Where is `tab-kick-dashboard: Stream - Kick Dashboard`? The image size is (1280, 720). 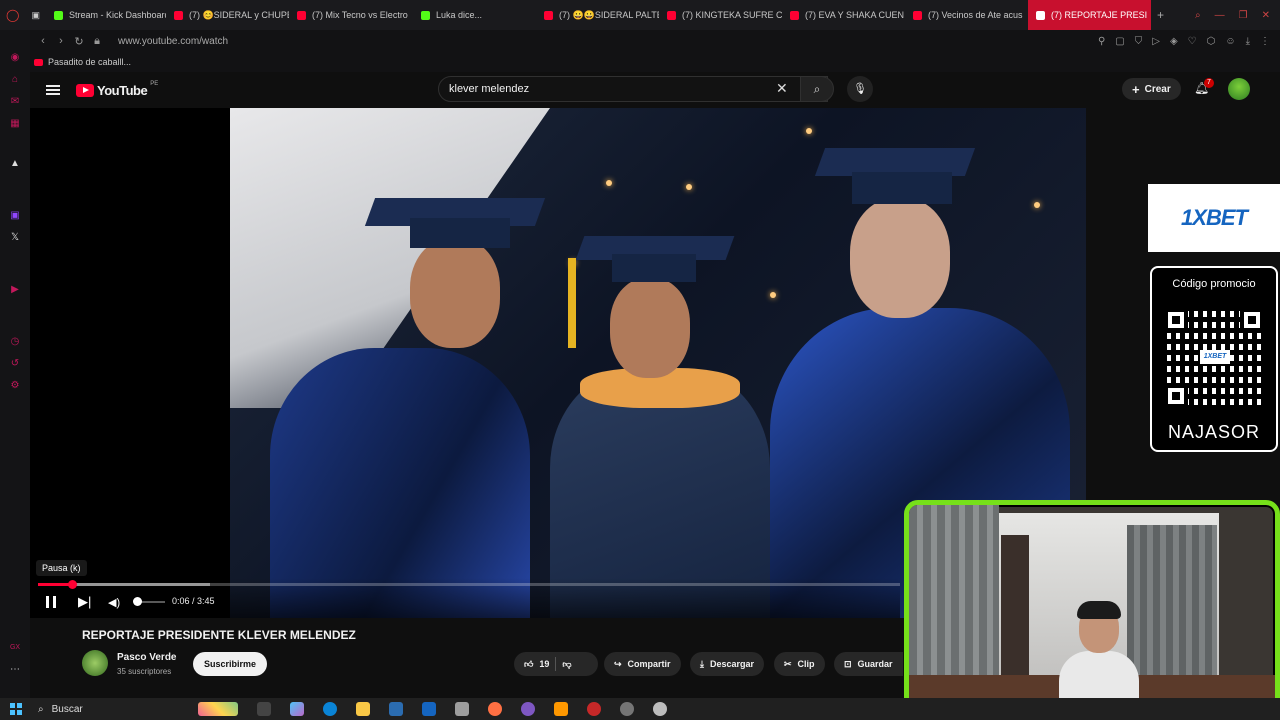 tab-kick-dashboard: Stream - Kick Dashboard is located at coordinates (106, 15).